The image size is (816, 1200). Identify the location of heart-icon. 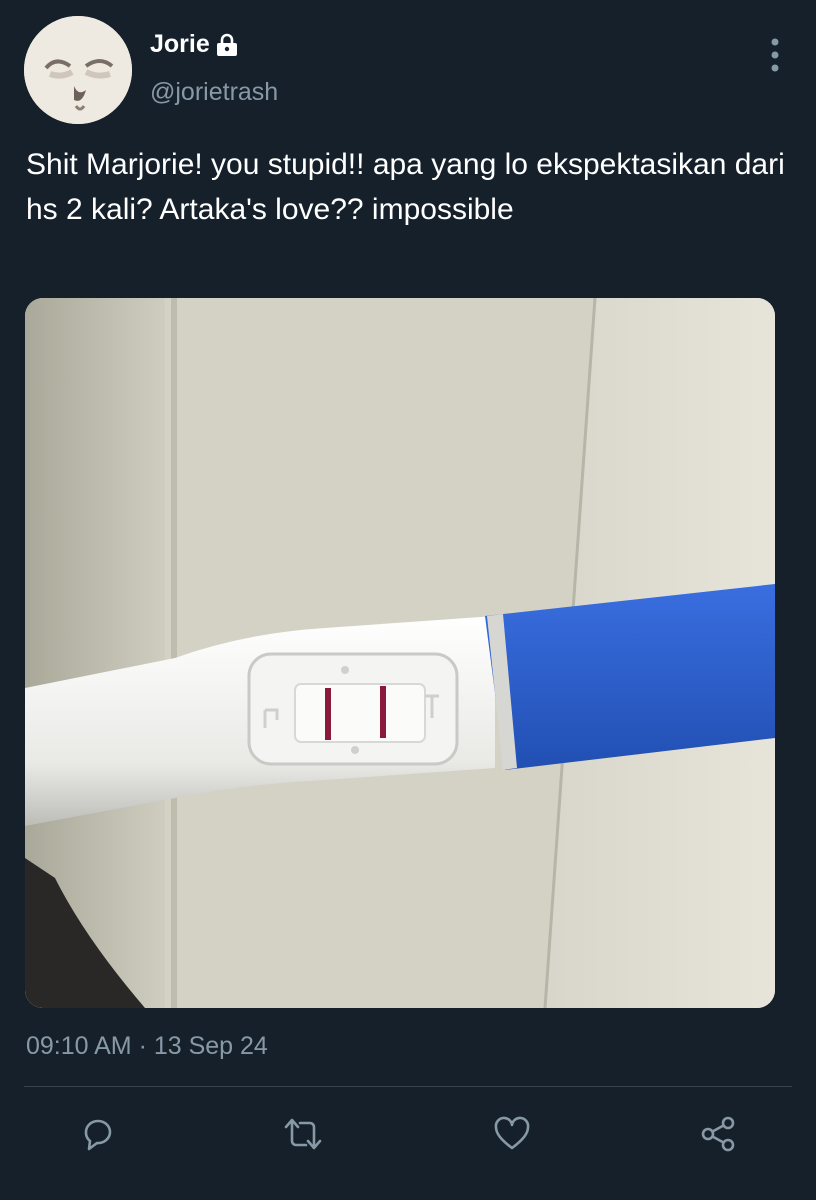
(512, 1136).